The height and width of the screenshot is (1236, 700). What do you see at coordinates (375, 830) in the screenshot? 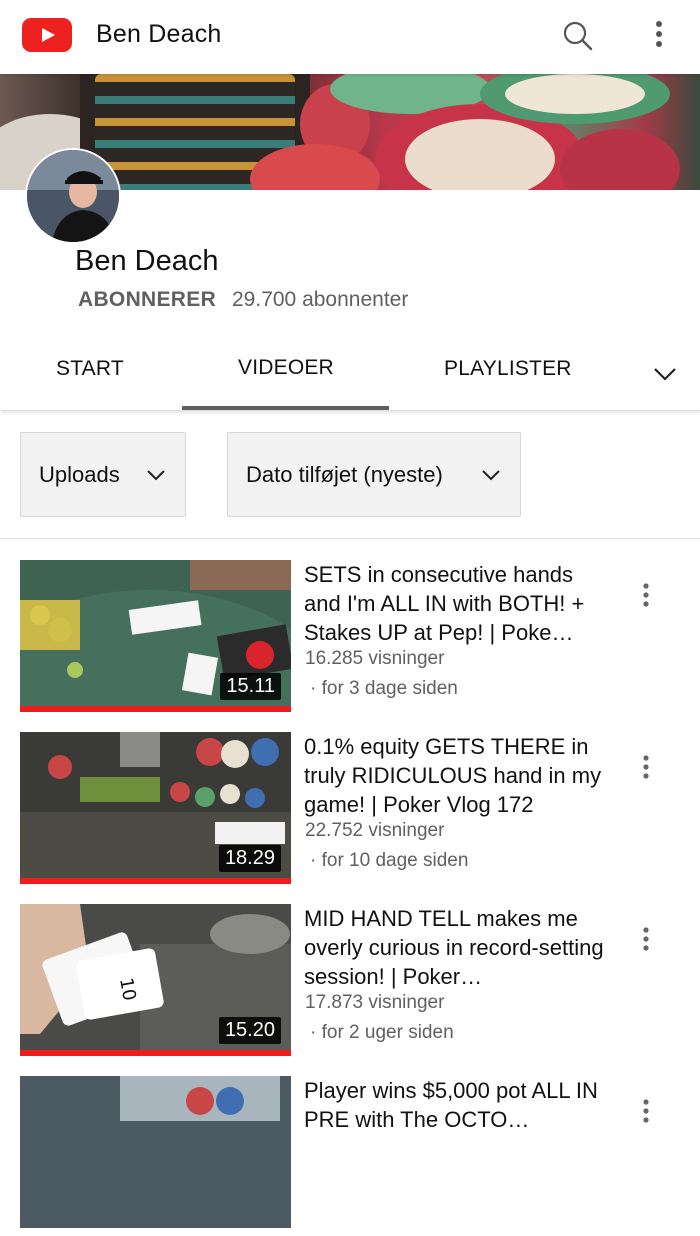
I see `video-views: 22.752 visninger` at bounding box center [375, 830].